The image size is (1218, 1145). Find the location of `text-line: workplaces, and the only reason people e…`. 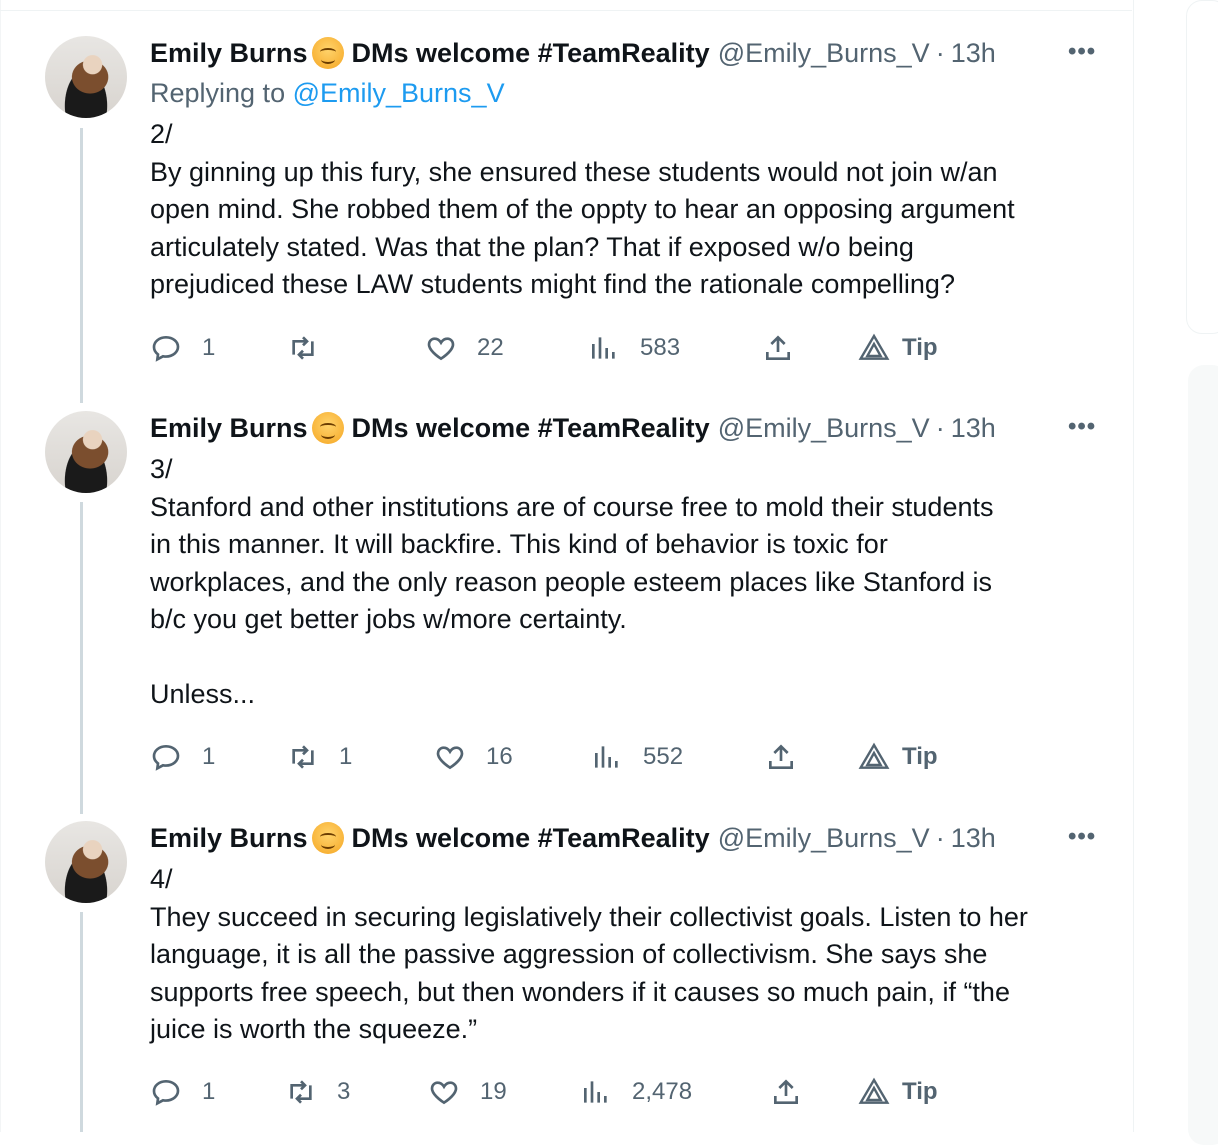

text-line: workplaces, and the only reason people e… is located at coordinates (571, 581).